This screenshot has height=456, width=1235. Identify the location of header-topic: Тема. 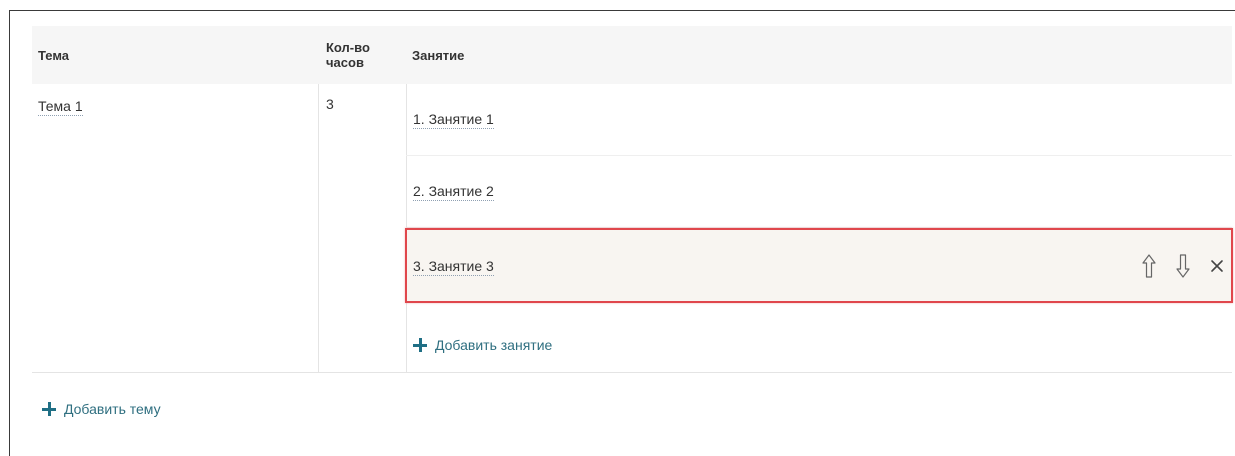
(54, 55).